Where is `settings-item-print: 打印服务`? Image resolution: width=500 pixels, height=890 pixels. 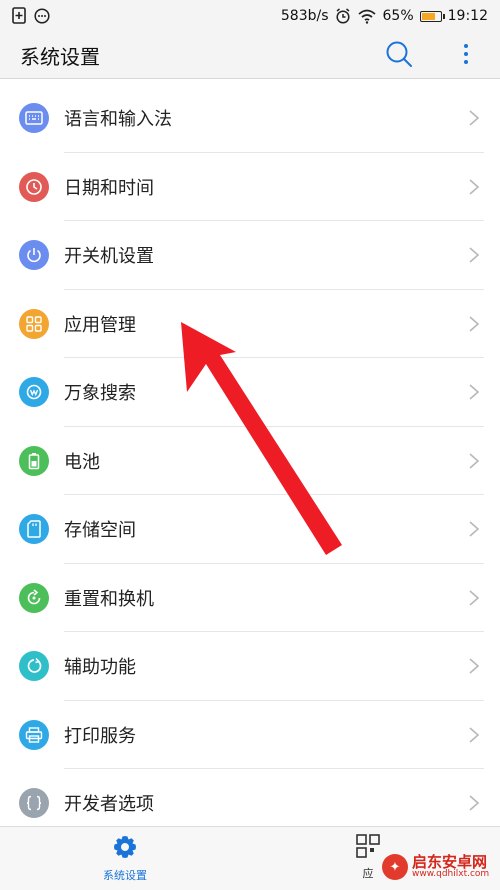 settings-item-print: 打印服务 is located at coordinates (250, 735).